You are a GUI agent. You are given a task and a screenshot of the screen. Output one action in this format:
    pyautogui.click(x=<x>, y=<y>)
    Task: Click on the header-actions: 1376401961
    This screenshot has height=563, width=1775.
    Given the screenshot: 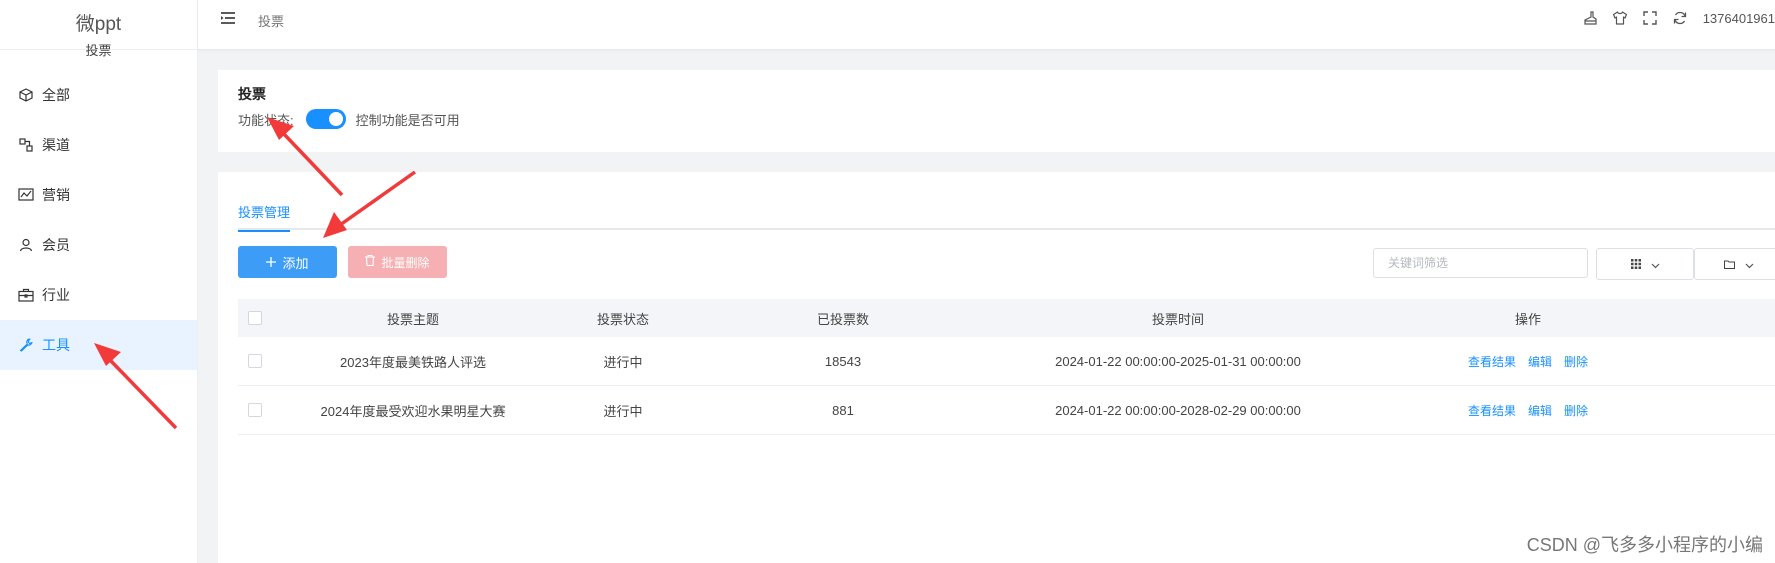 What is the action you would take?
    pyautogui.click(x=1678, y=18)
    